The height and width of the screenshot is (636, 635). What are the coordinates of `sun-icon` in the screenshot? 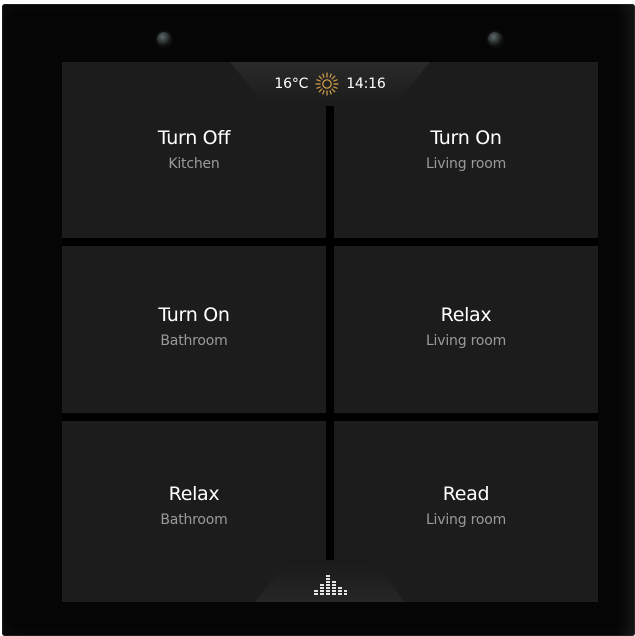 It's located at (327, 84).